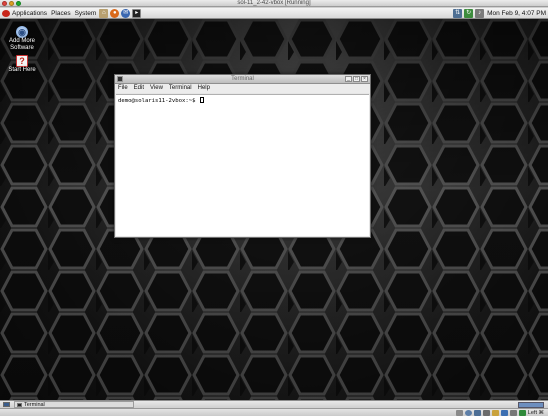  Describe the element at coordinates (180, 88) in the screenshot. I see `menu-terminal: Terminal` at that location.